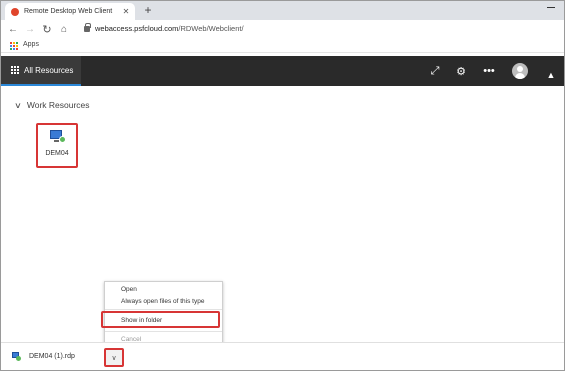  What do you see at coordinates (461, 71) in the screenshot?
I see `gear-icon: ⚙` at bounding box center [461, 71].